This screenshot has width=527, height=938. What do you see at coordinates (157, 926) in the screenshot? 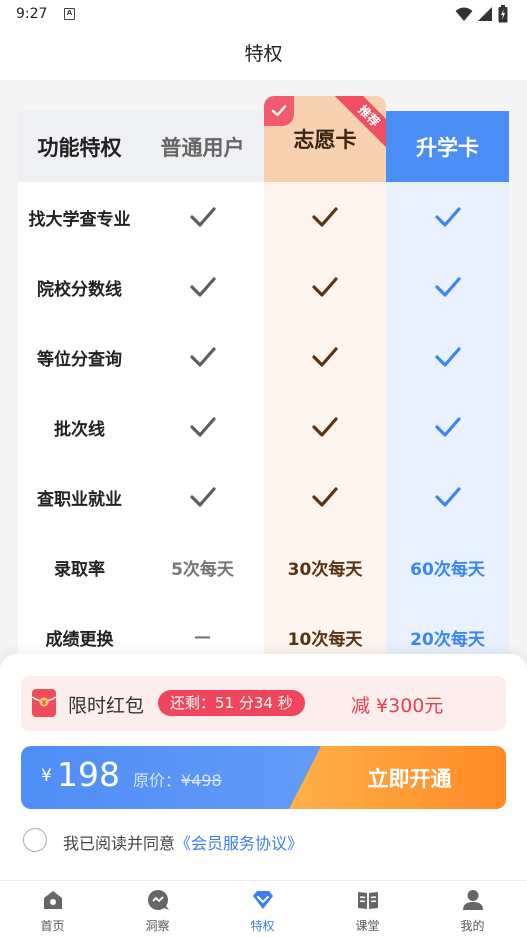
I see `tab-insight-label: 洞察` at bounding box center [157, 926].